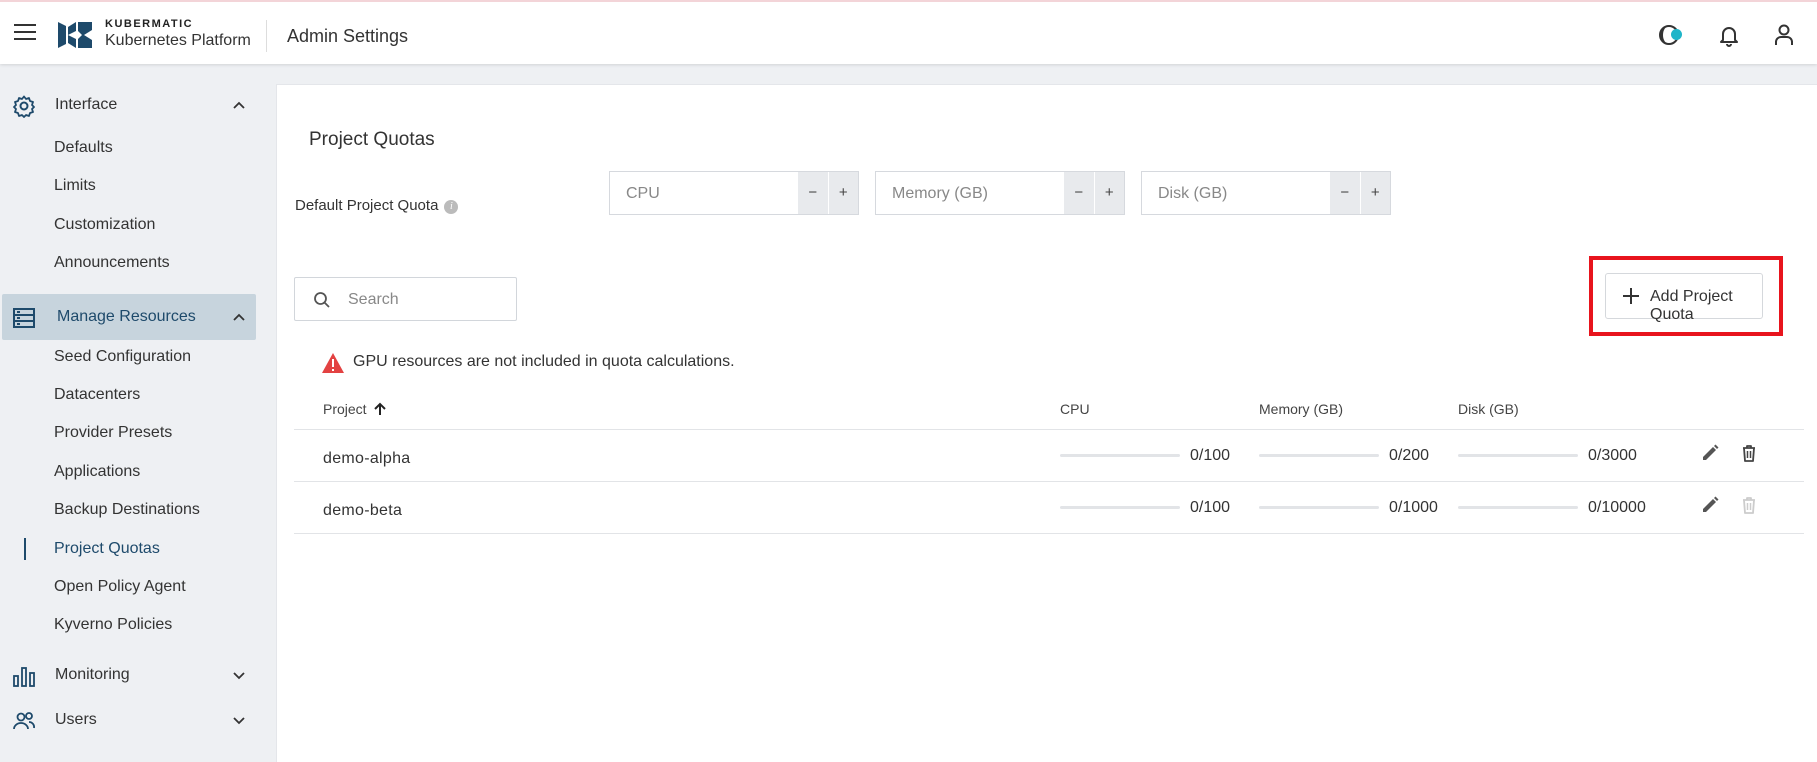 The height and width of the screenshot is (762, 1817). Describe the element at coordinates (75, 35) in the screenshot. I see `kubermatic-logo` at that location.